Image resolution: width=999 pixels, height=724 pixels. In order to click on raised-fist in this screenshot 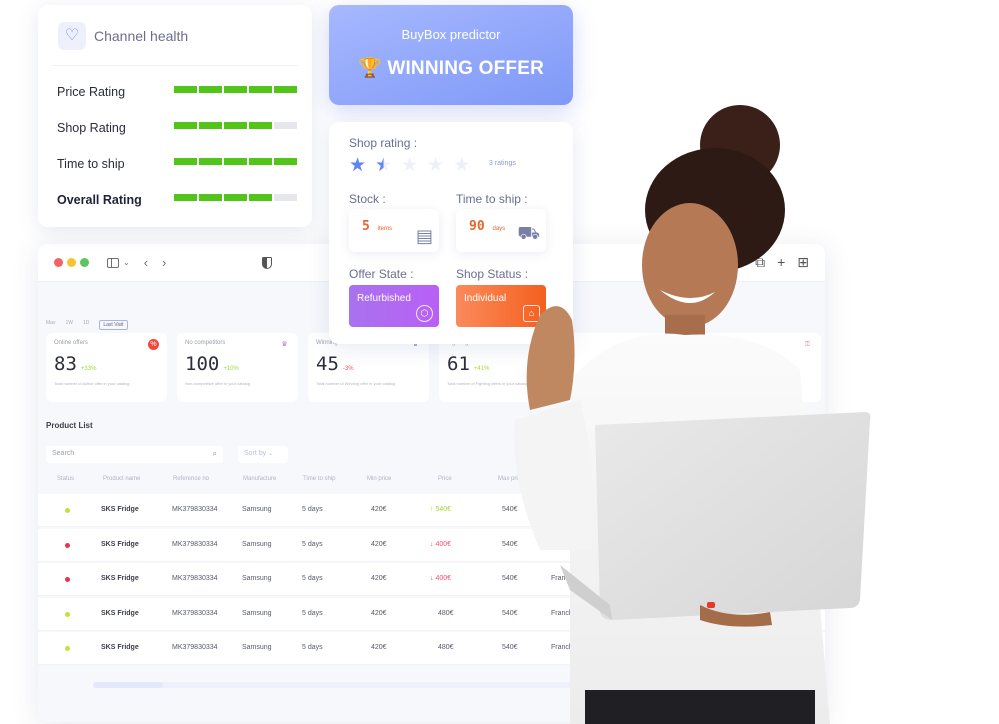, I will do `click(550, 358)`.